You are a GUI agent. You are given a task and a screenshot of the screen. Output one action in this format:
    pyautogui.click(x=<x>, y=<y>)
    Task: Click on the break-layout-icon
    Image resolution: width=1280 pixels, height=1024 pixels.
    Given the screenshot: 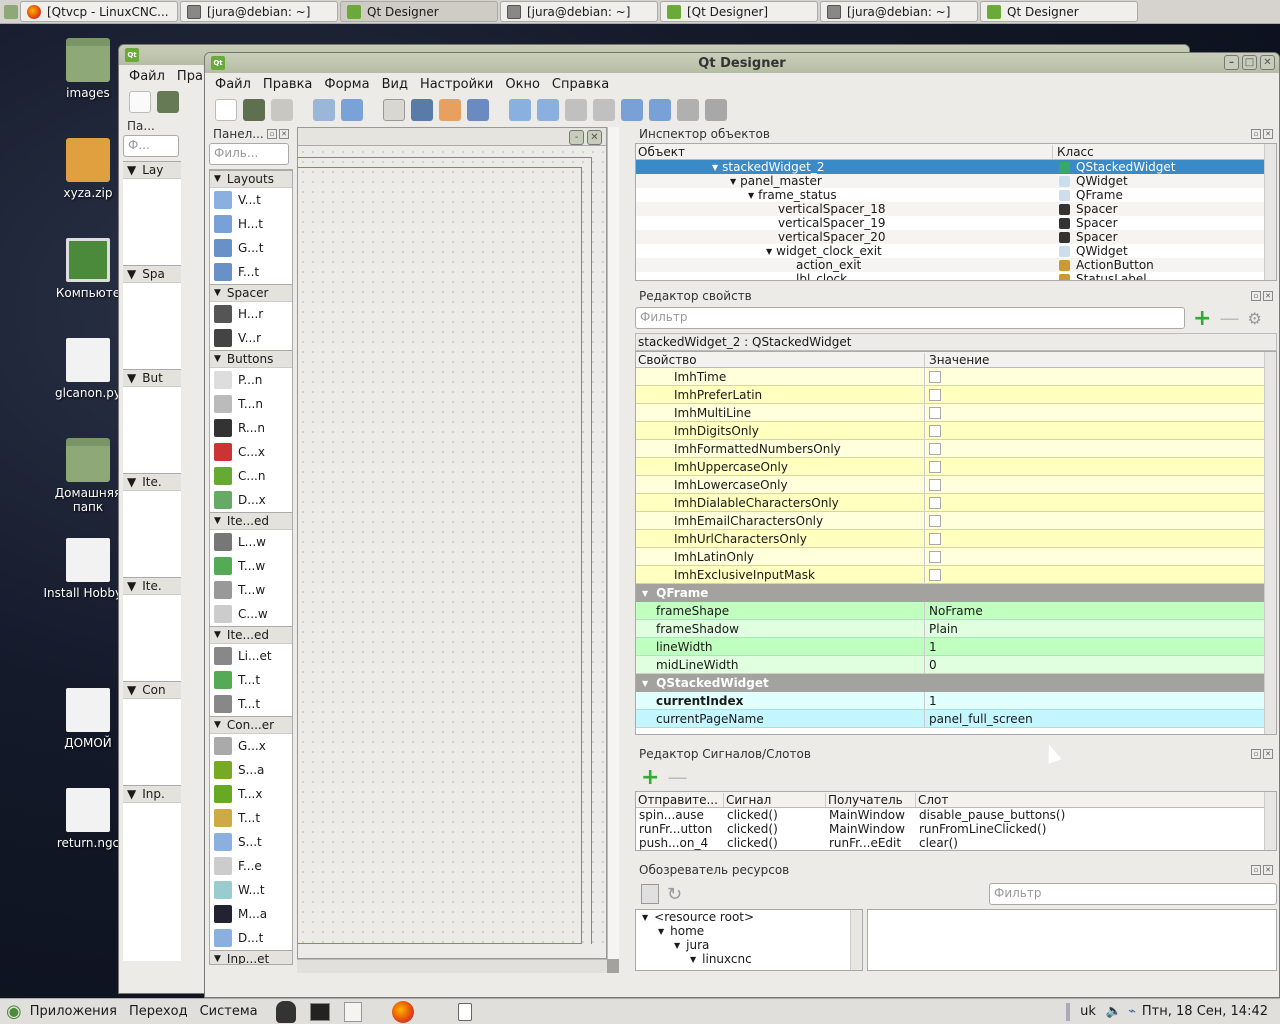 What is the action you would take?
    pyautogui.click(x=688, y=110)
    